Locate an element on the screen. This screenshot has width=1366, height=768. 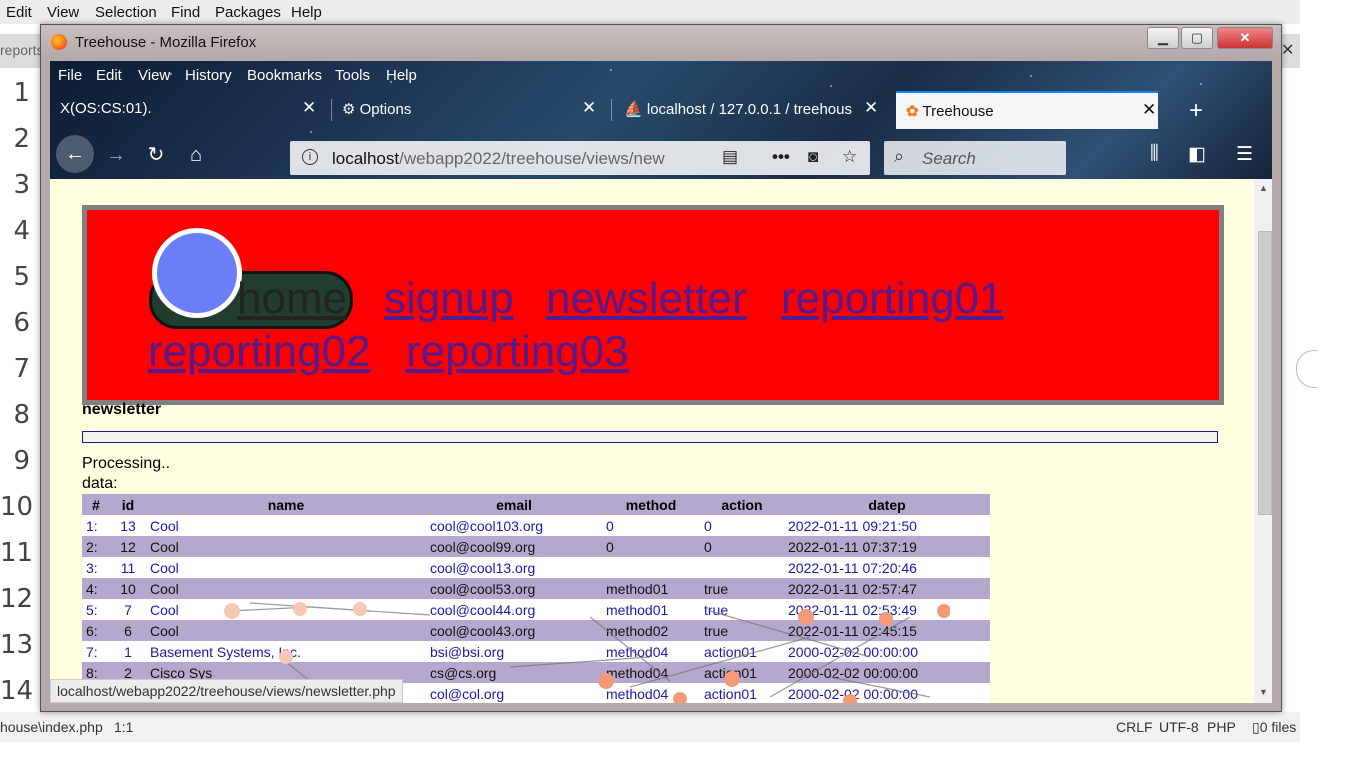
table-cell: cool@cool13.org is located at coordinates (514, 567).